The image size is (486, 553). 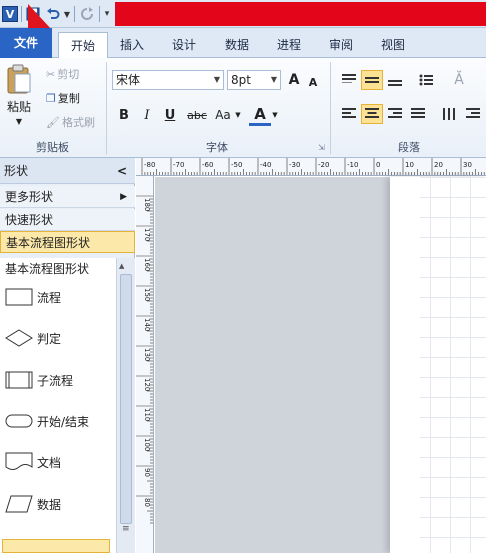 I want to click on tab-process: 进程, so click(x=289, y=45).